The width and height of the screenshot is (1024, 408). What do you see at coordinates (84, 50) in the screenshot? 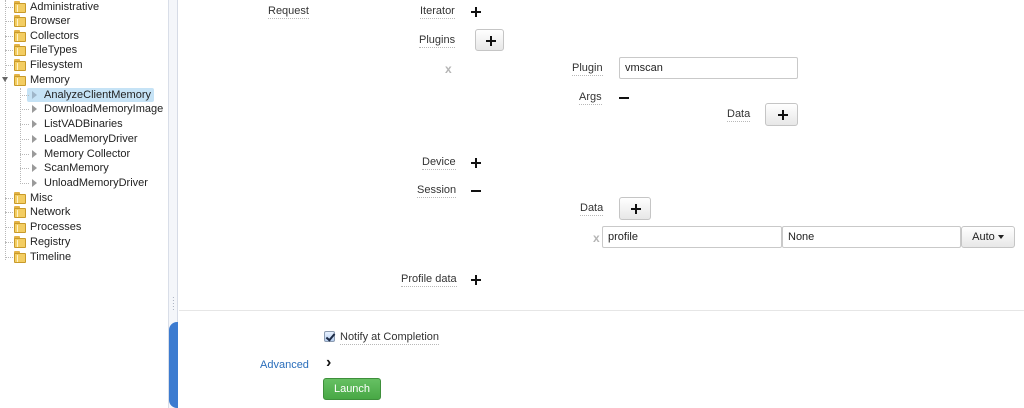
I see `tree-item-filetypes: FileTypes` at bounding box center [84, 50].